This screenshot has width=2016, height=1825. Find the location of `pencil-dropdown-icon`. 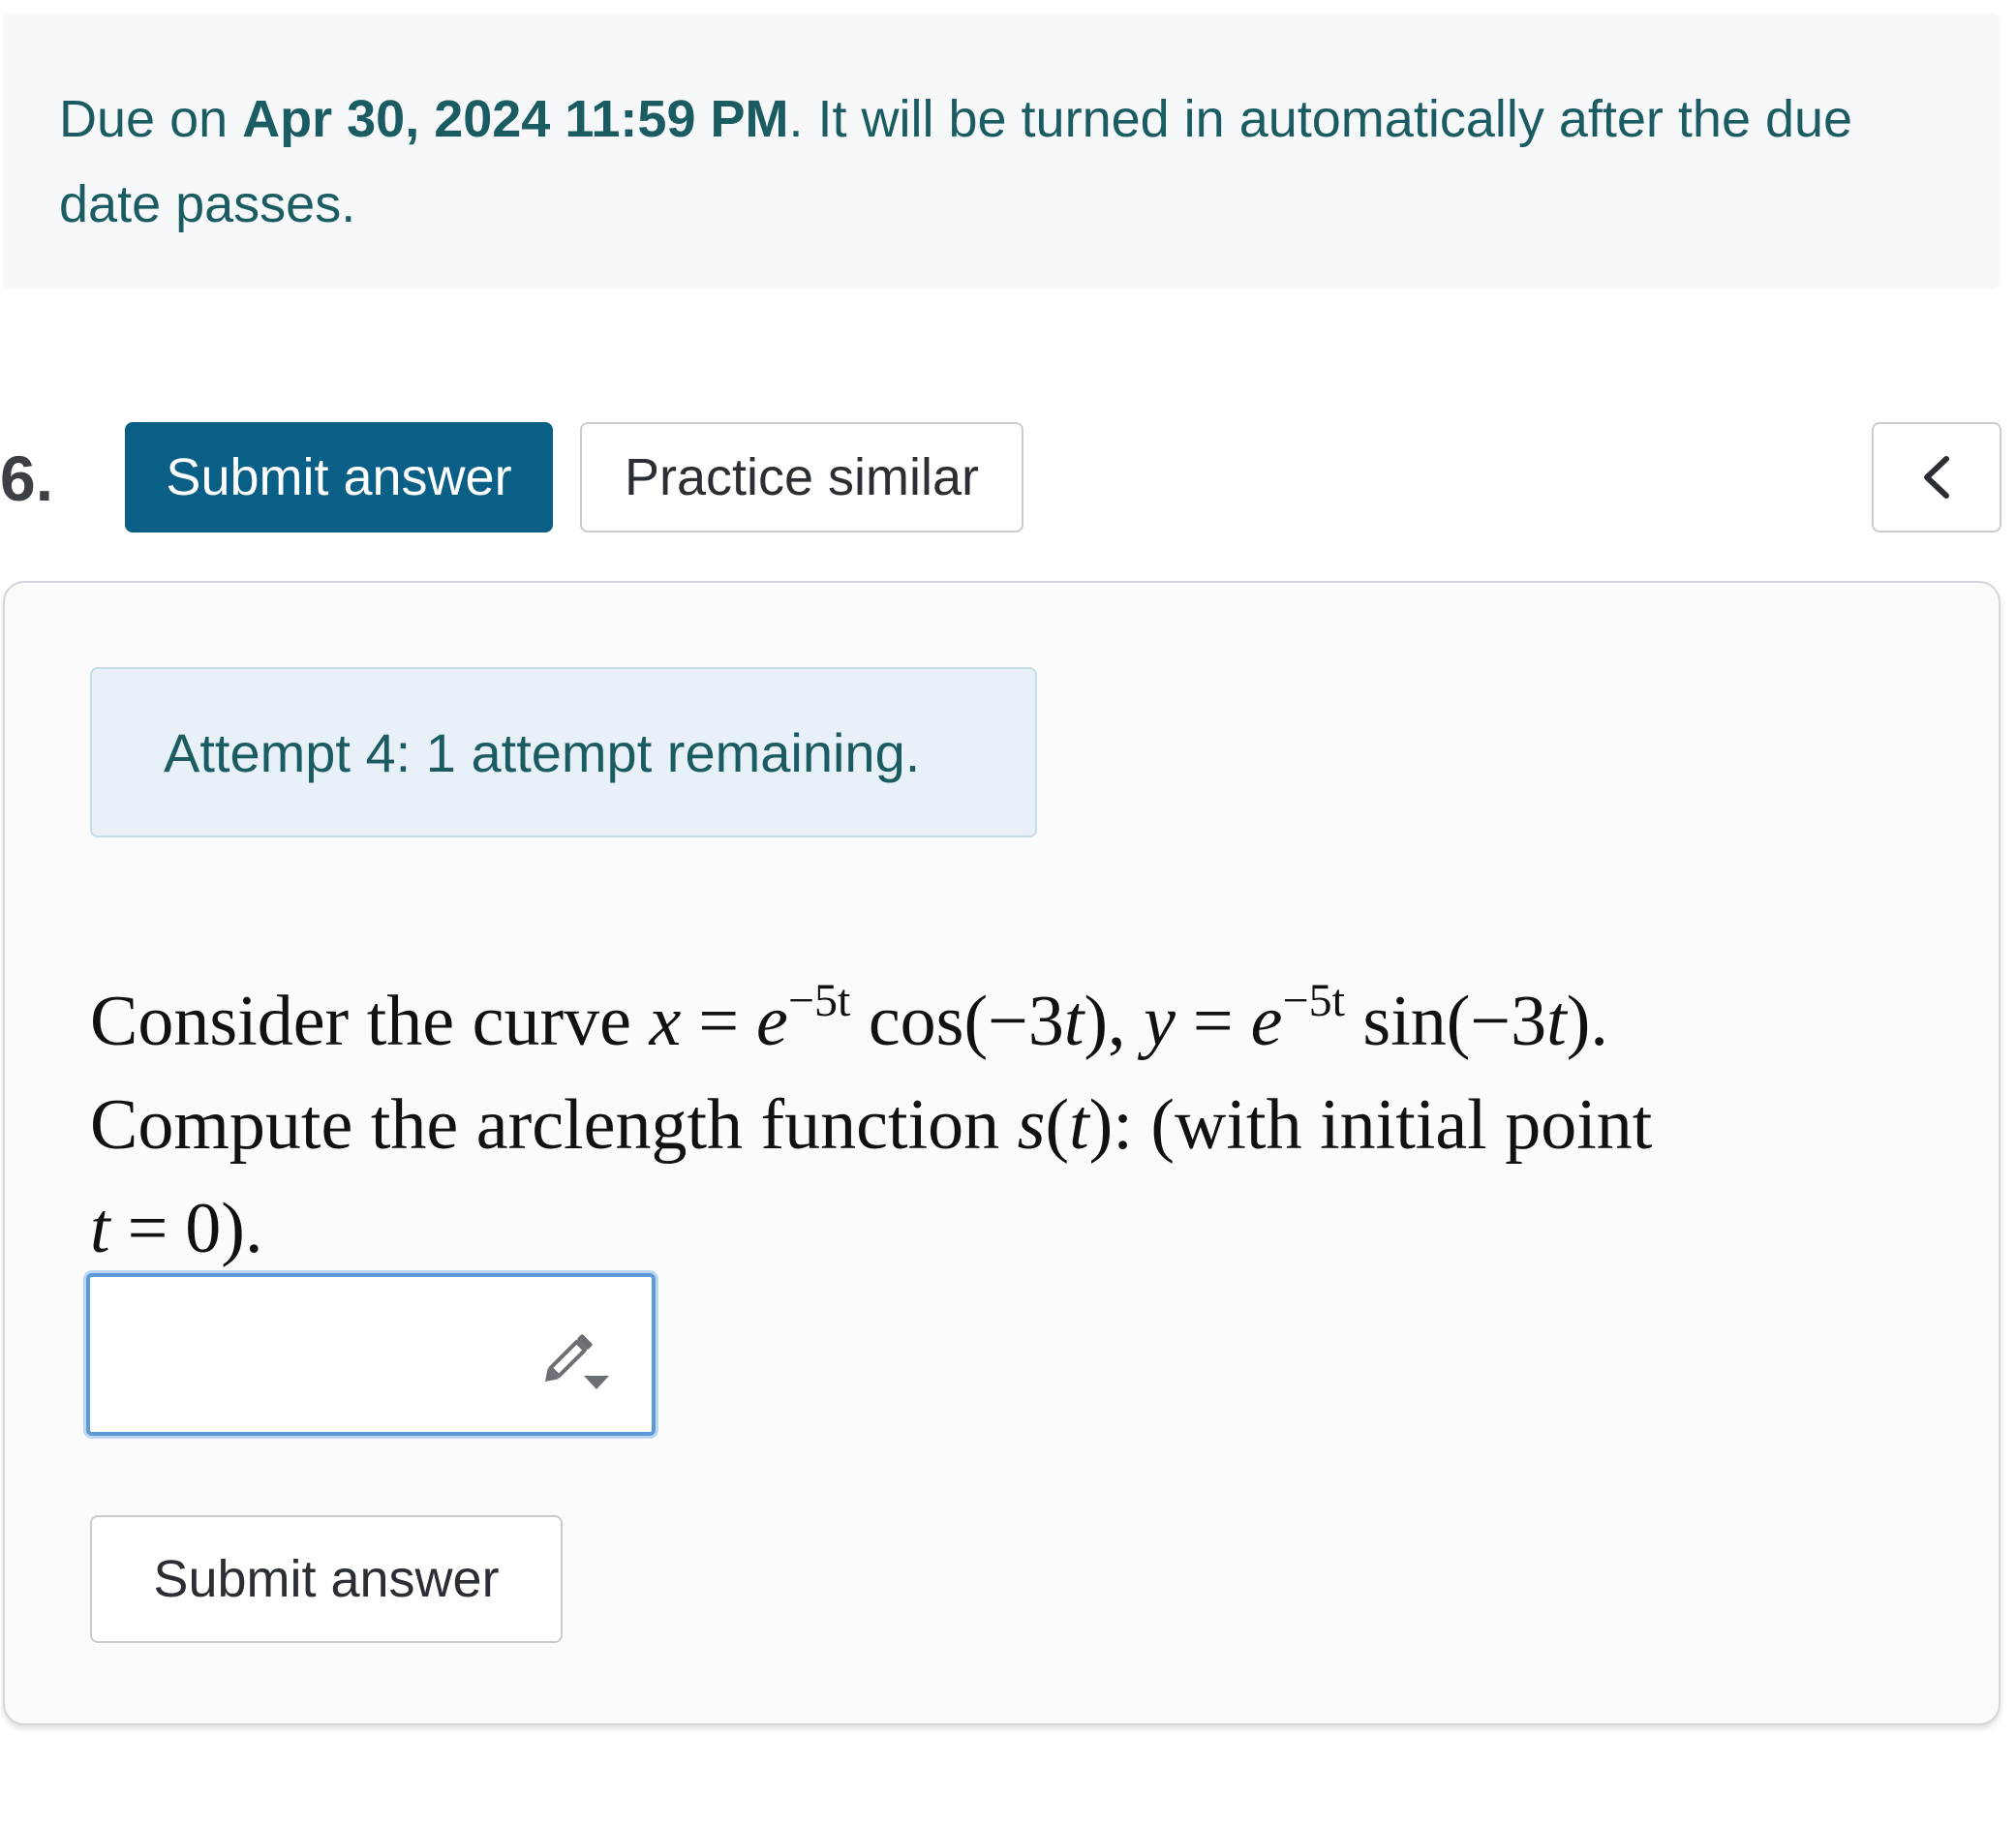

pencil-dropdown-icon is located at coordinates (578, 1359).